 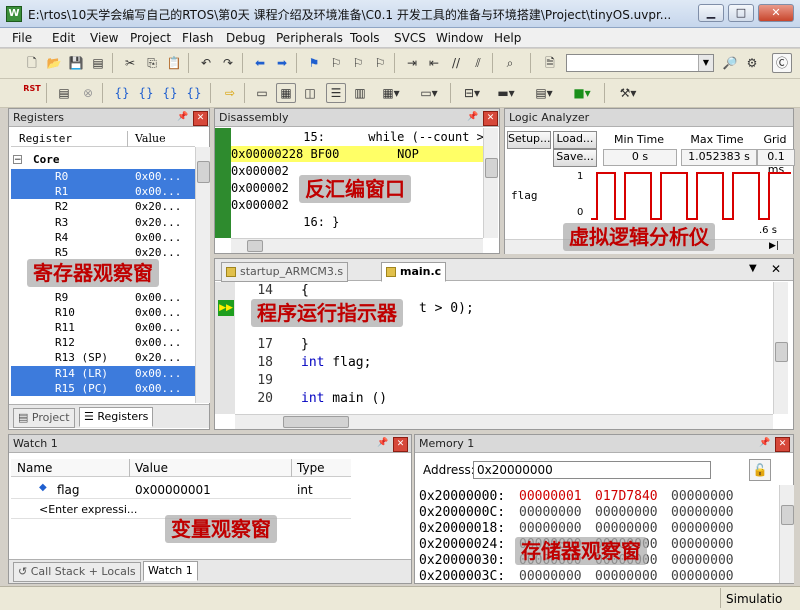 What do you see at coordinates (544, 93) in the screenshot?
I see `trace-window-icon: ▤▾` at bounding box center [544, 93].